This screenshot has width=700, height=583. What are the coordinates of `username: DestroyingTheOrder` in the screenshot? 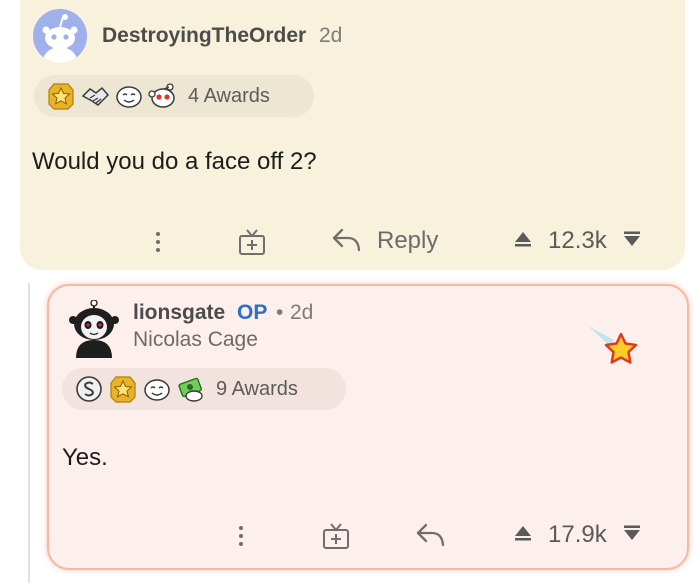 It's located at (204, 36).